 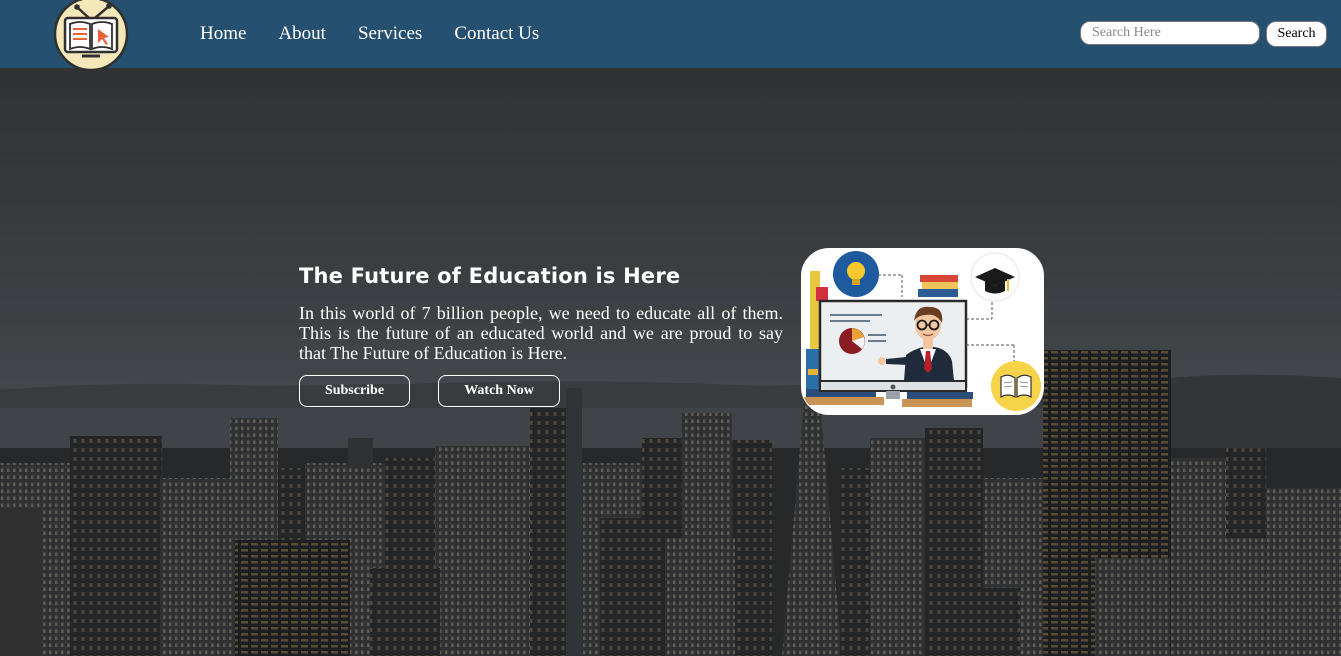 What do you see at coordinates (490, 276) in the screenshot?
I see `hero-title: The Future of Education is Here` at bounding box center [490, 276].